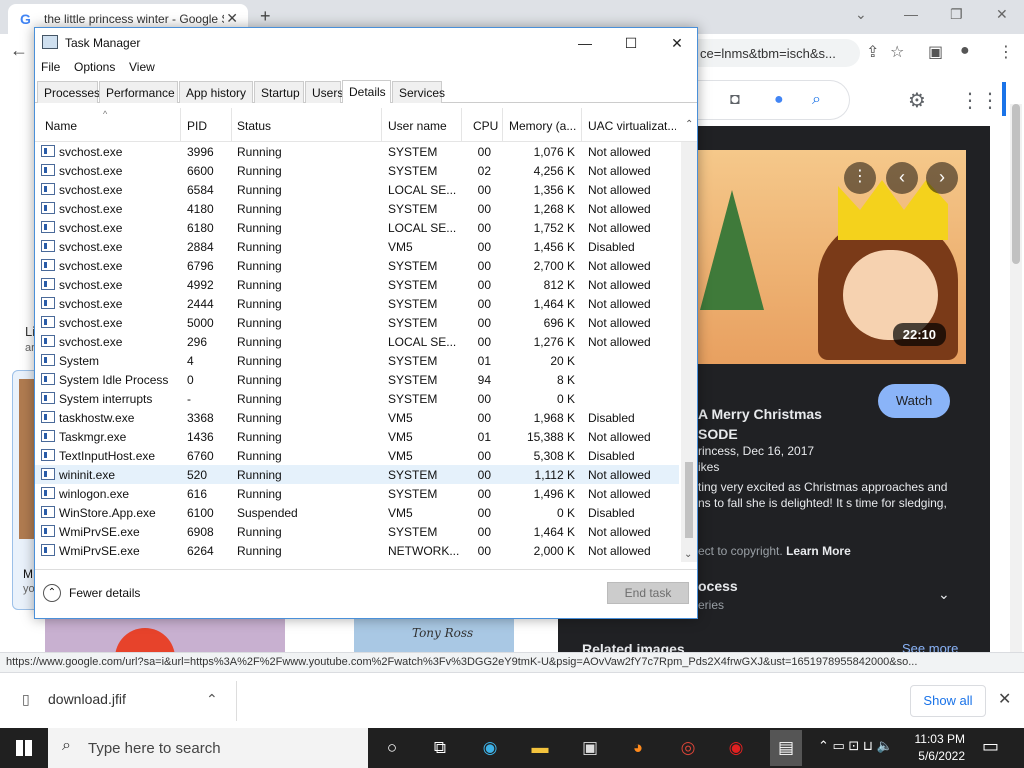  I want to click on menu-options: Options, so click(94, 67).